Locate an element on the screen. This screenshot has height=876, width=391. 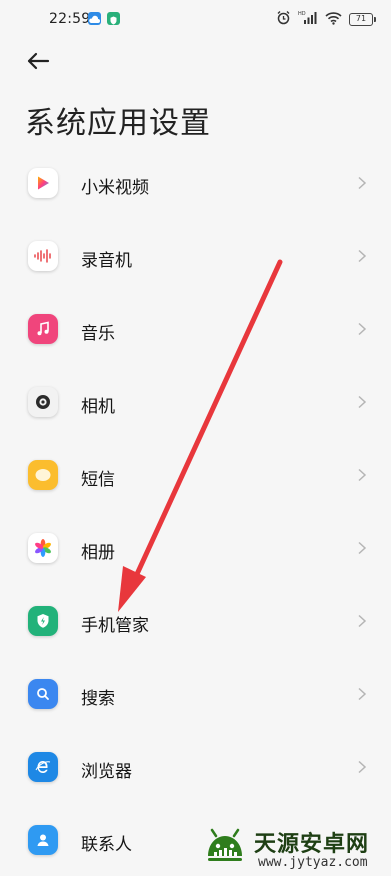
back-arrow-icon is located at coordinates (38, 63).